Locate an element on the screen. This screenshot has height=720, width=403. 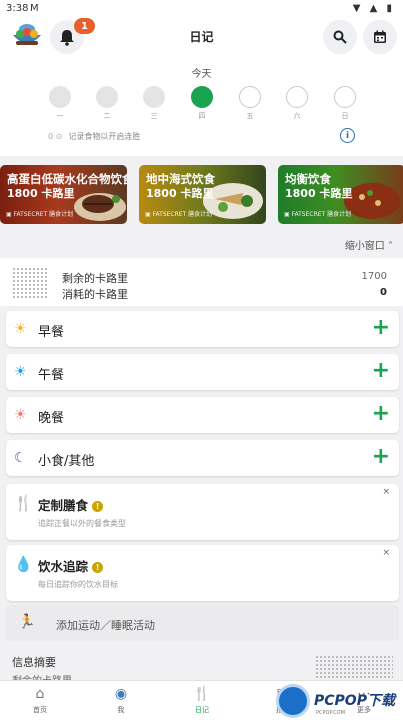
tool-title-text: 饮水追踪 is located at coordinates (63, 566).